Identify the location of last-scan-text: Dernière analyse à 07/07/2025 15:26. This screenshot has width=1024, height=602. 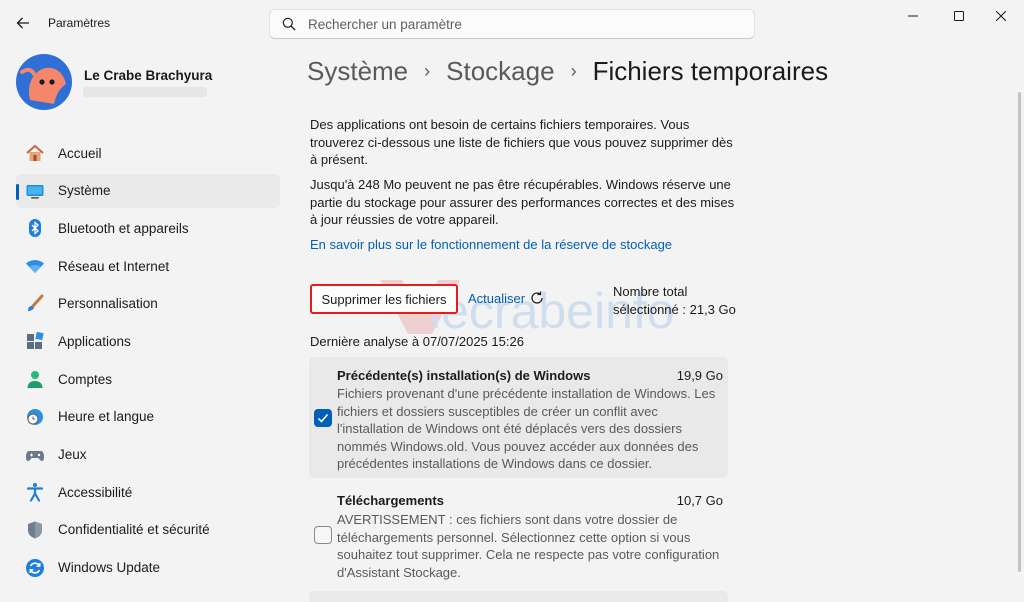
(417, 341).